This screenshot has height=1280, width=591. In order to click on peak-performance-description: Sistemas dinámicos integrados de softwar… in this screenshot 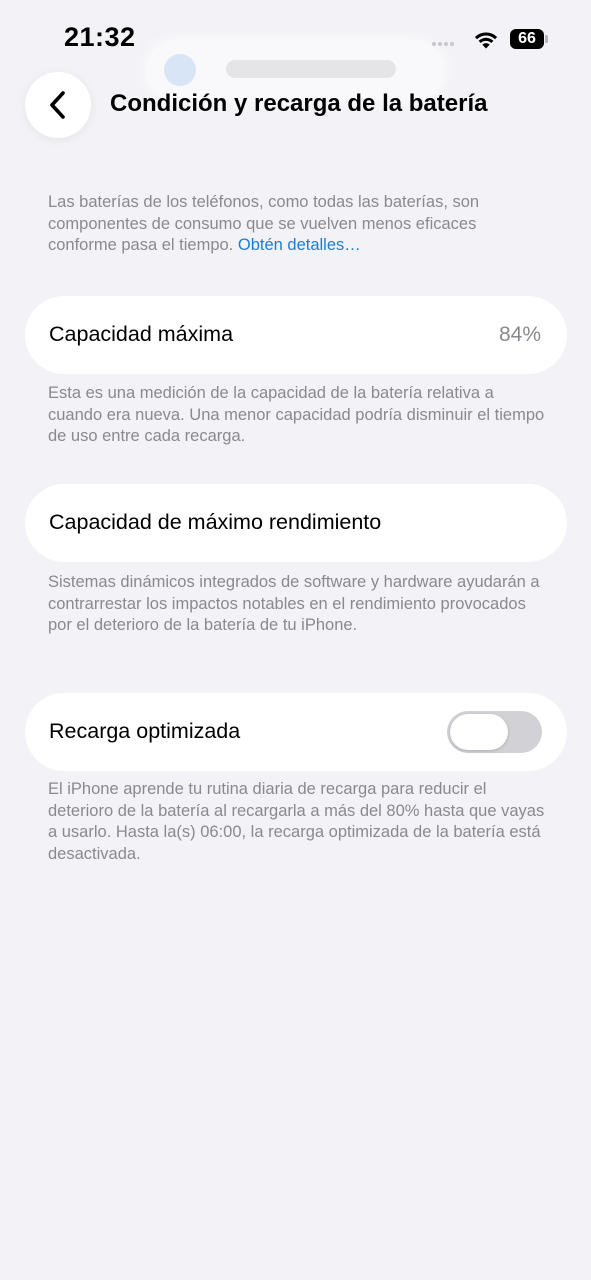, I will do `click(294, 603)`.